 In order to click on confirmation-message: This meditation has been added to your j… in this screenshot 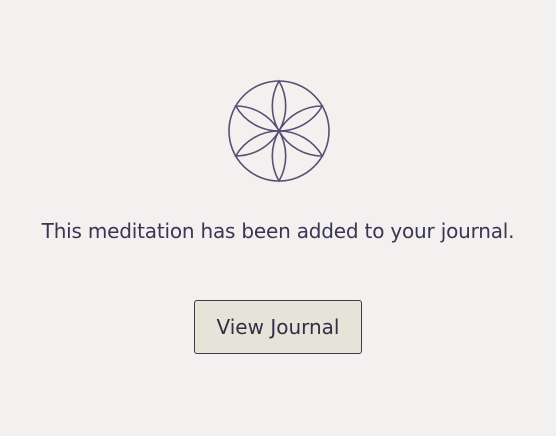, I will do `click(278, 231)`.